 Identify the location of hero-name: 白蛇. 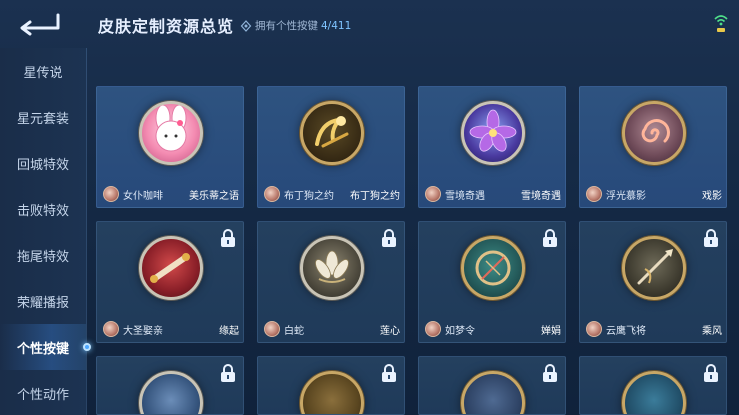
(294, 331).